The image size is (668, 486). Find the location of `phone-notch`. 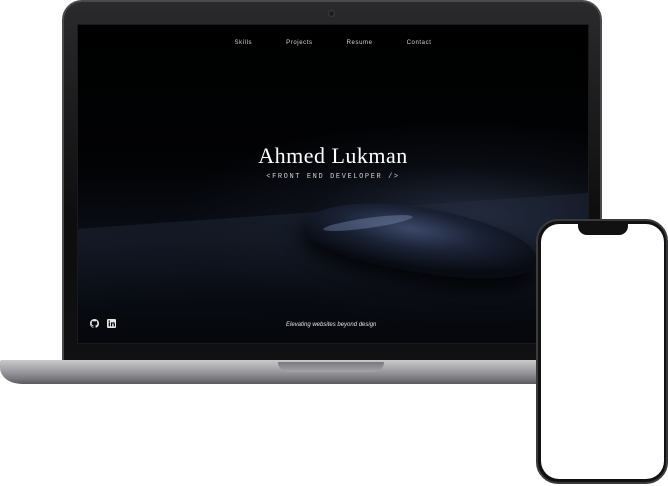

phone-notch is located at coordinates (603, 229).